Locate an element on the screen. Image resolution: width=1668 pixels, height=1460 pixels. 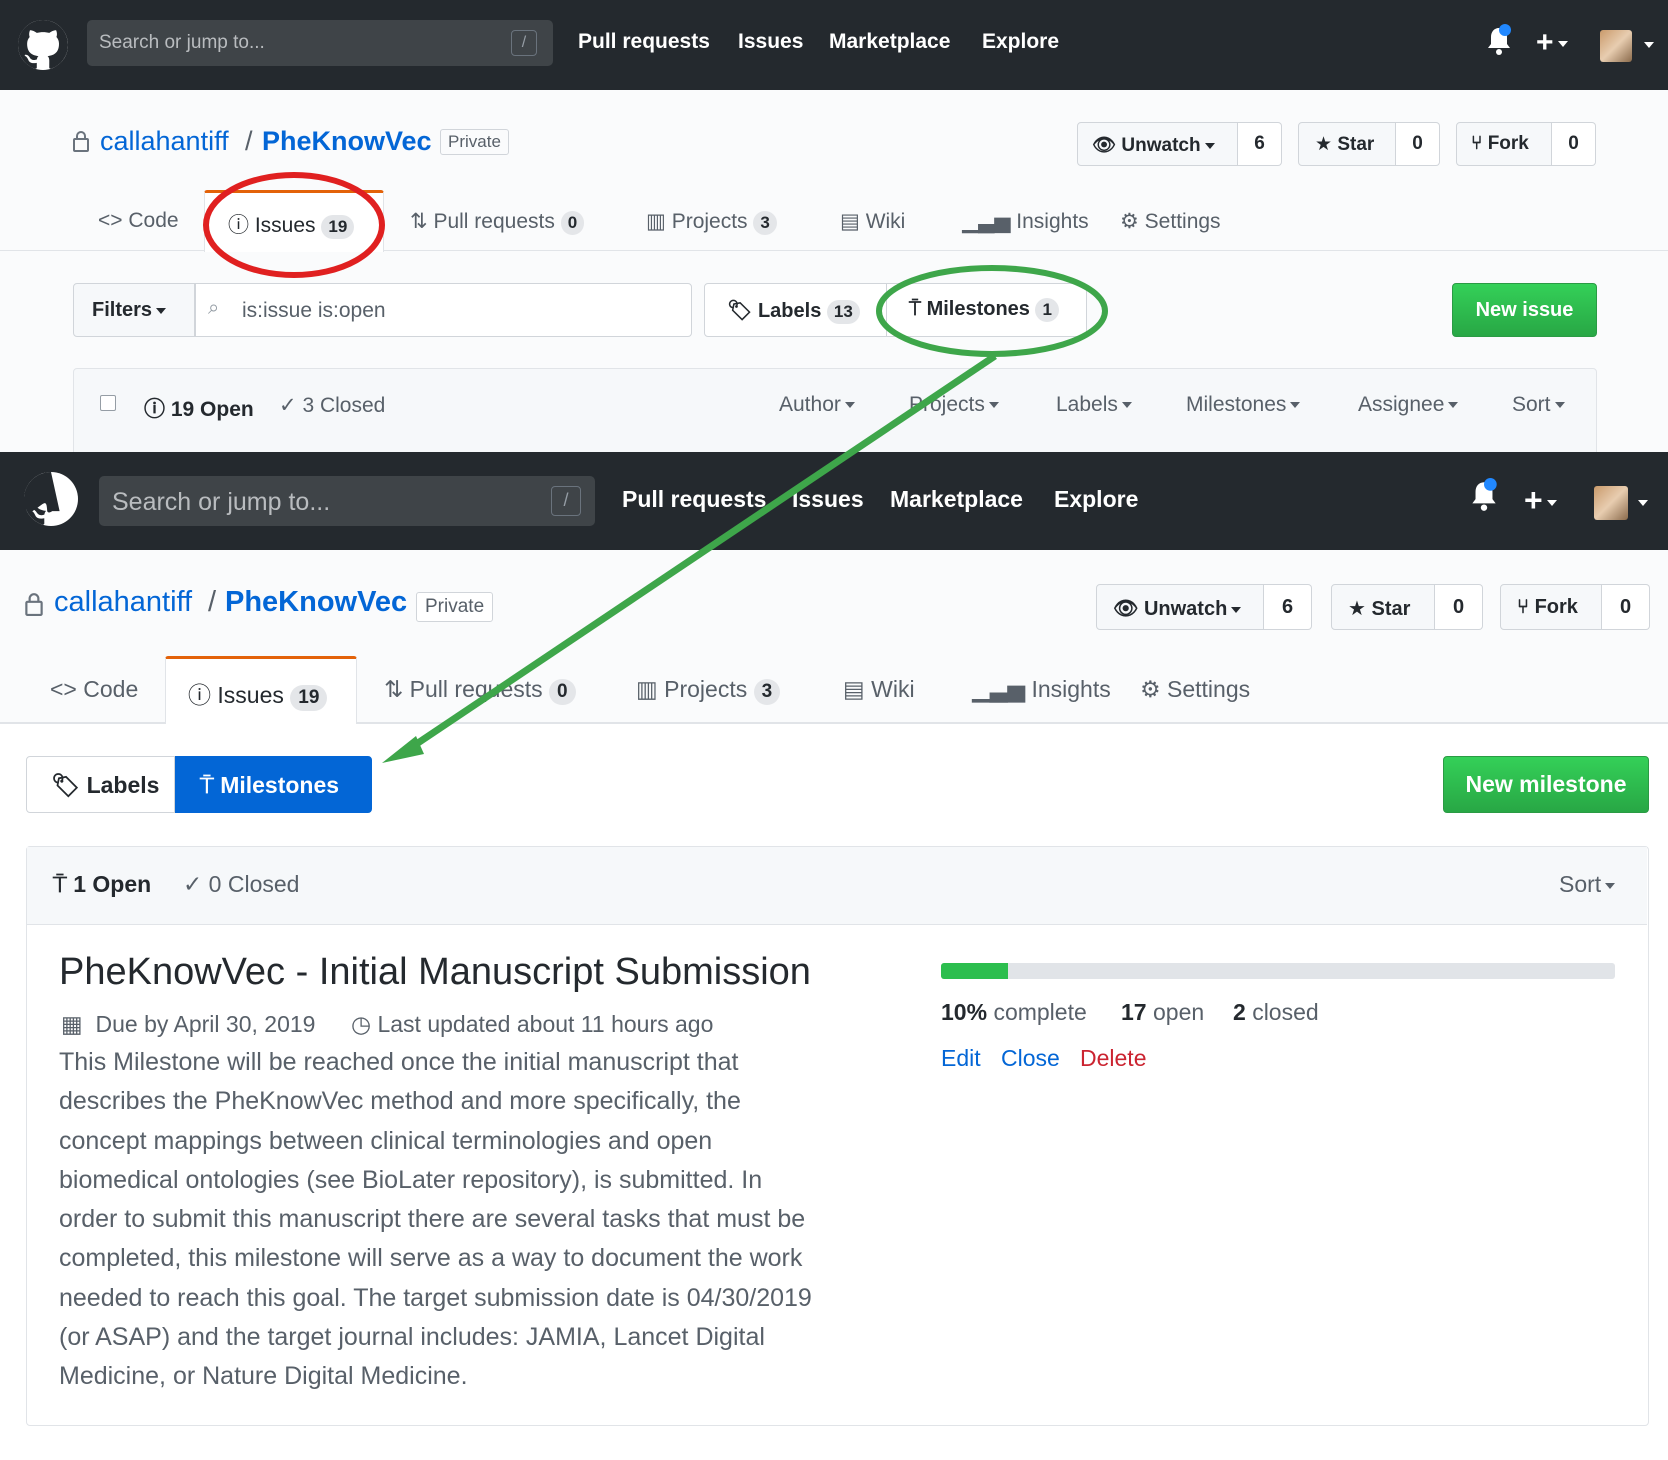
sort-filter: Sort is located at coordinates (1538, 405).